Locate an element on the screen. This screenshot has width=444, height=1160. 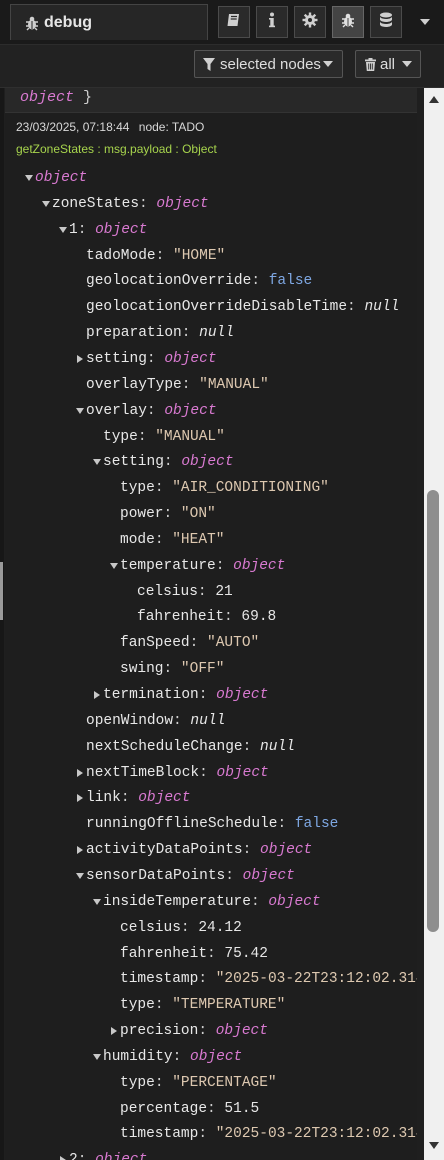
filter-label: selected nodes is located at coordinates (270, 64).